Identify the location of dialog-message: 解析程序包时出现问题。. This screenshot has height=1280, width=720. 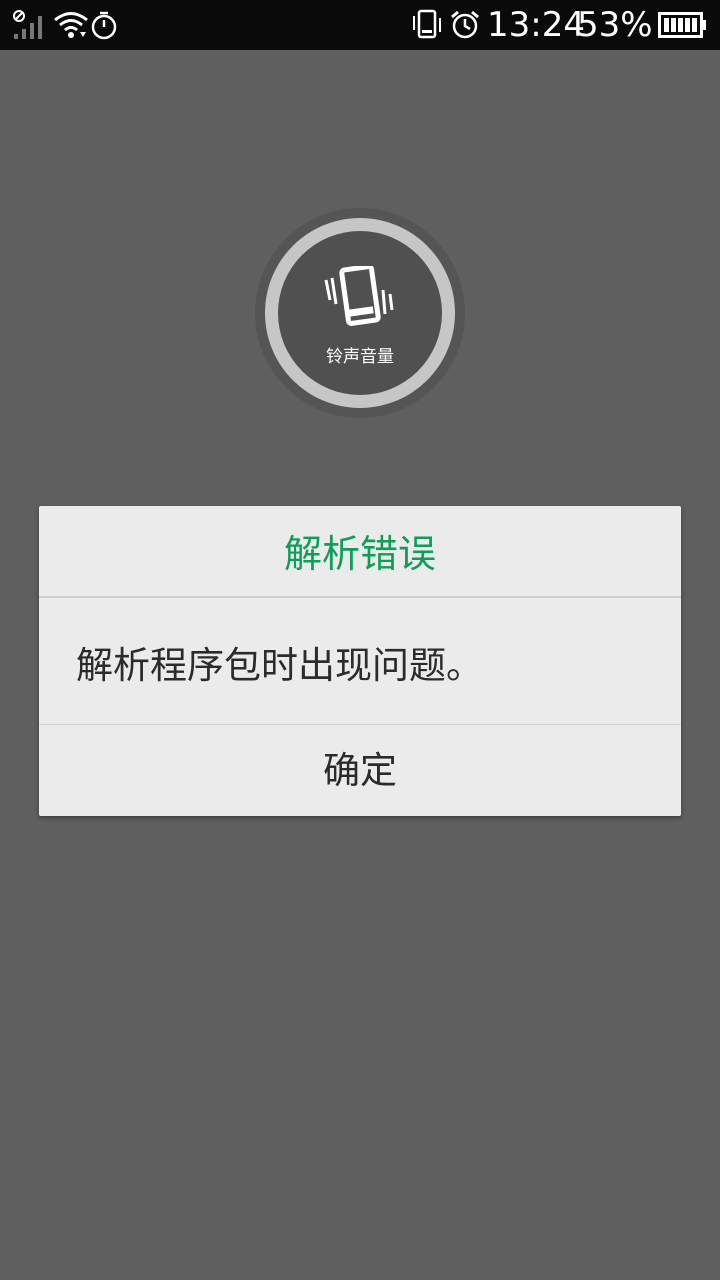
(279, 665).